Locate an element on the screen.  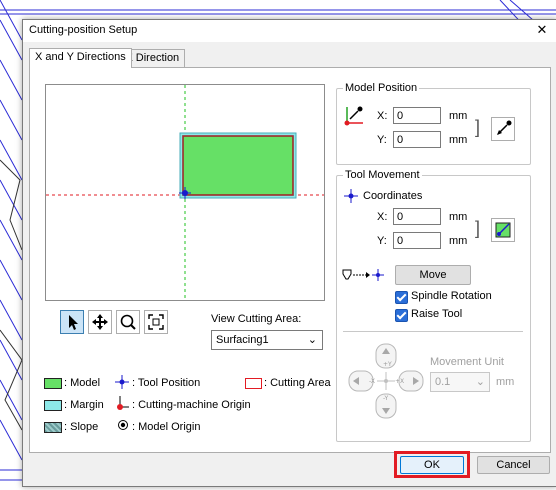
jog-down-label: -Y is located at coordinates (385, 398).